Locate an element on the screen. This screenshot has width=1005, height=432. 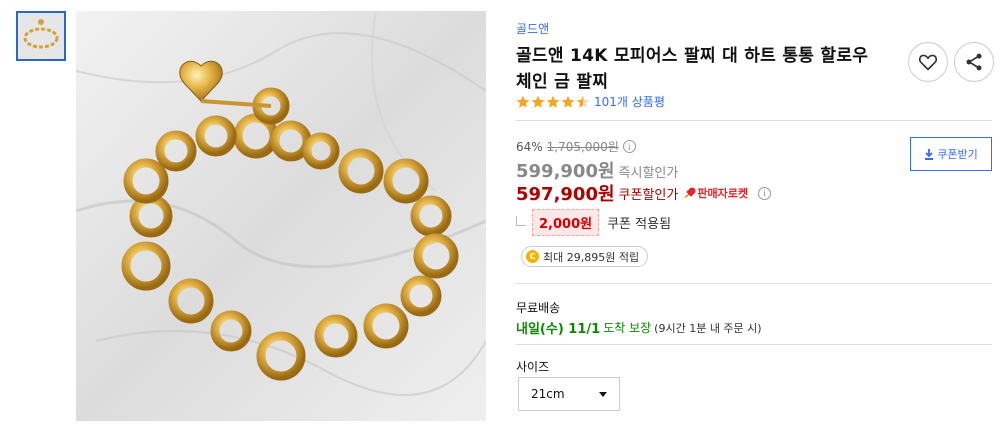
share-icon is located at coordinates (974, 62).